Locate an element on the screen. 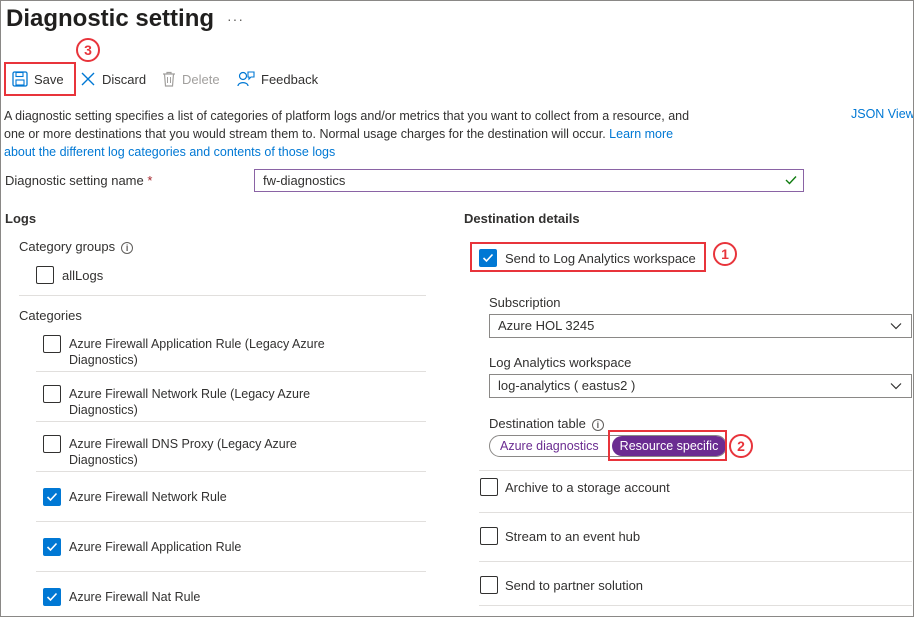 The width and height of the screenshot is (914, 617). valid-check-icon is located at coordinates (791, 180).